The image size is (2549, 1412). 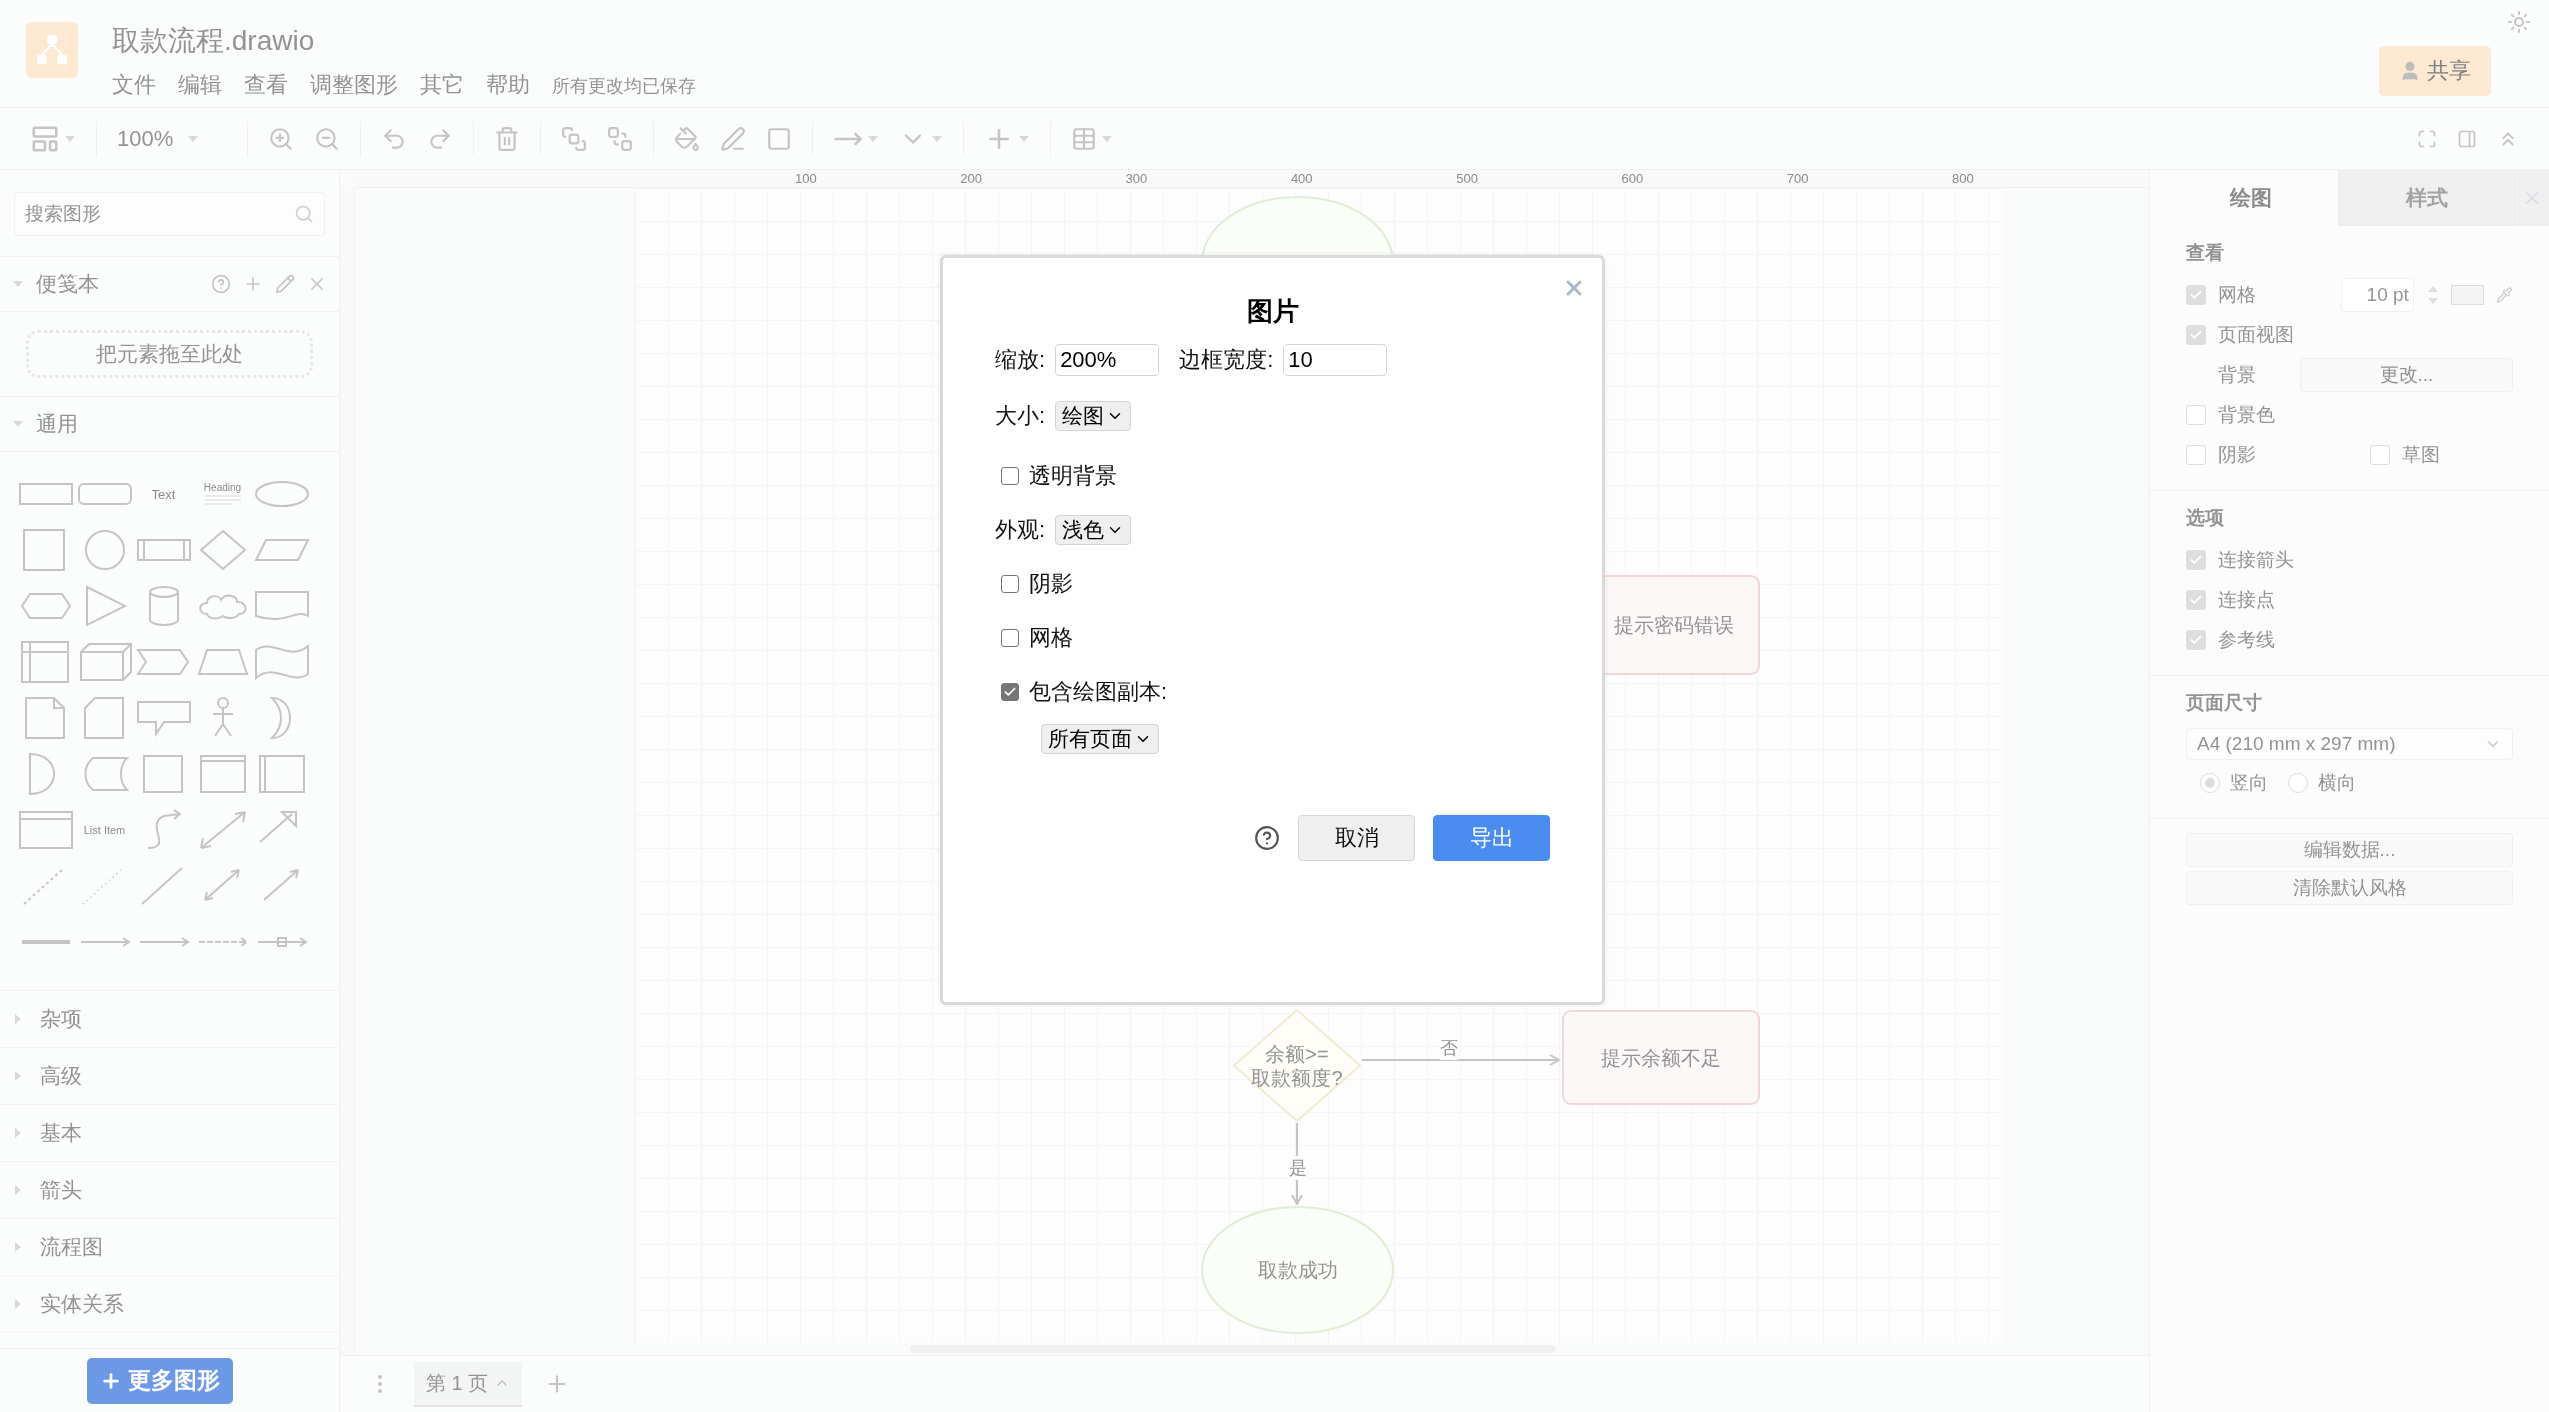 I want to click on search-field: 搜索图形, so click(x=169, y=214).